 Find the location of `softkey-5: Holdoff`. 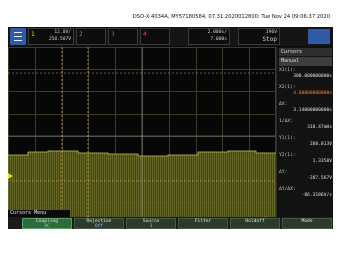

softkey-5: Holdoff is located at coordinates (255, 223).